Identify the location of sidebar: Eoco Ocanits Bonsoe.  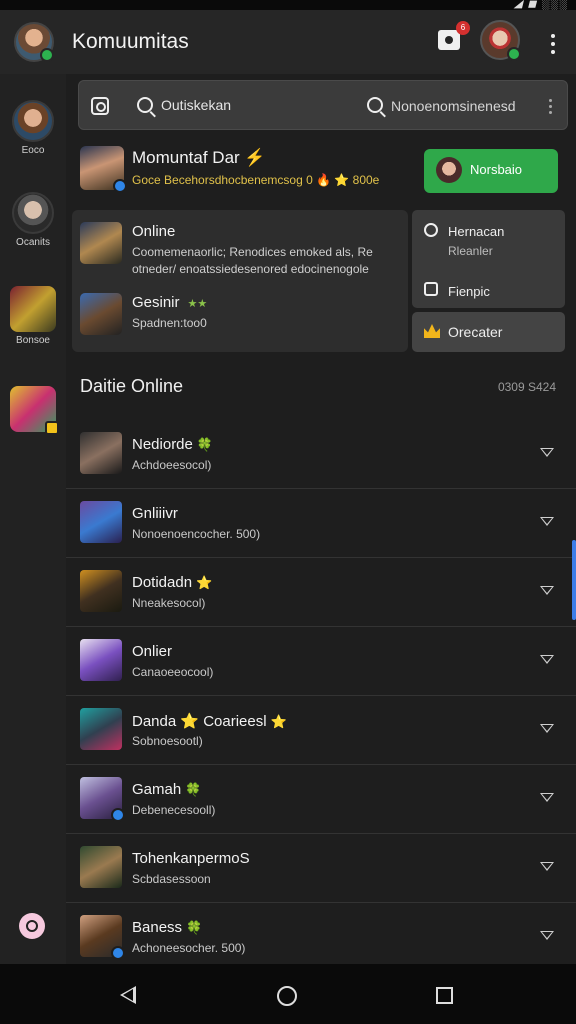
(33, 519).